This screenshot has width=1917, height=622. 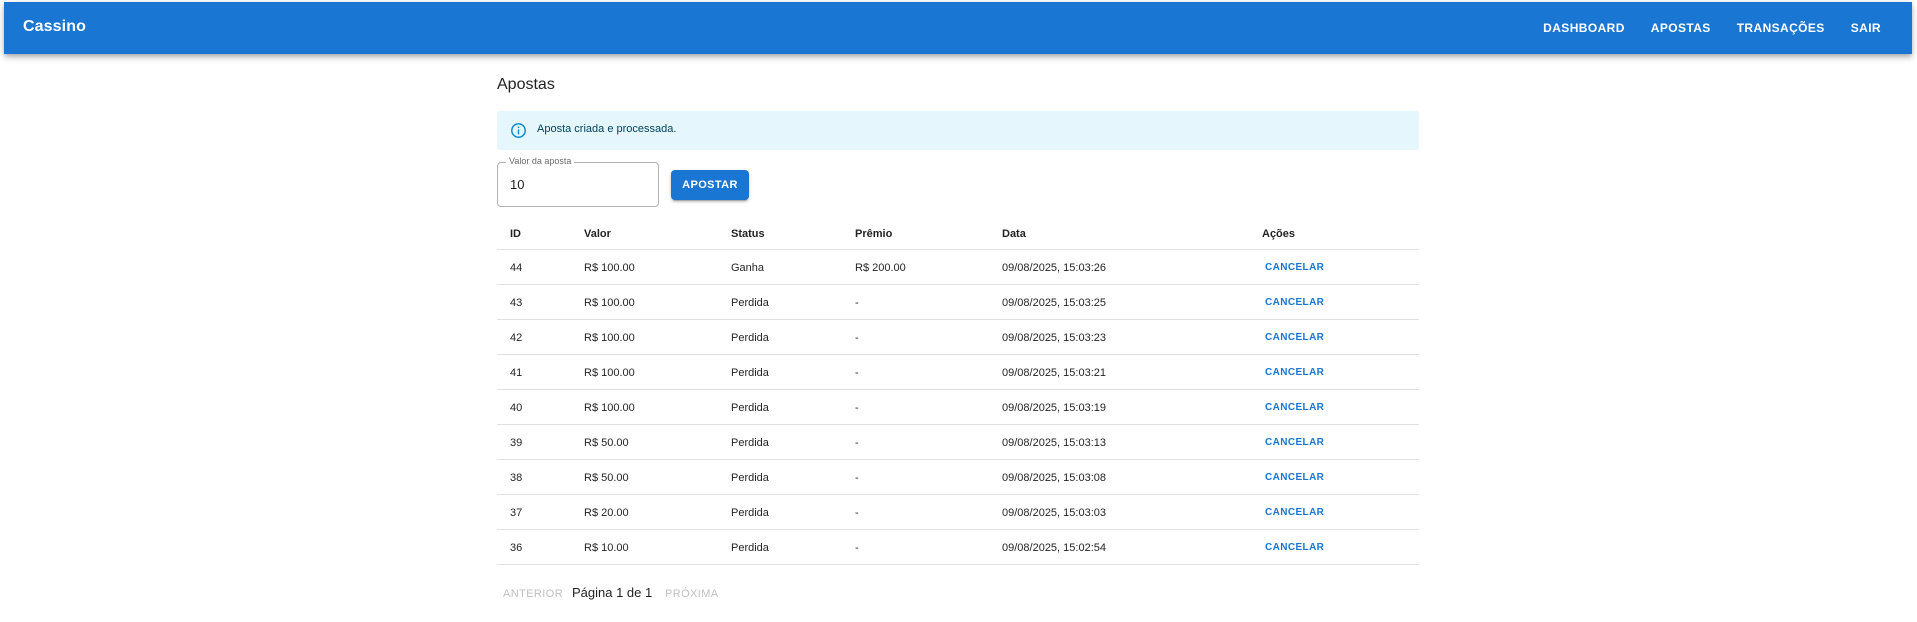 I want to click on row-data: 09/08/2025, 15:03:08, so click(x=1054, y=478).